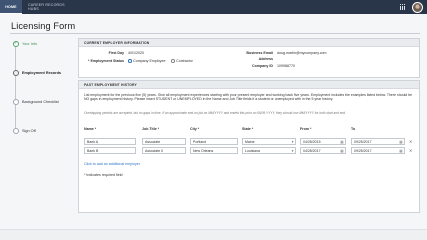 The width and height of the screenshot is (427, 240). What do you see at coordinates (15, 131) in the screenshot?
I see `pending-step-icon` at bounding box center [15, 131].